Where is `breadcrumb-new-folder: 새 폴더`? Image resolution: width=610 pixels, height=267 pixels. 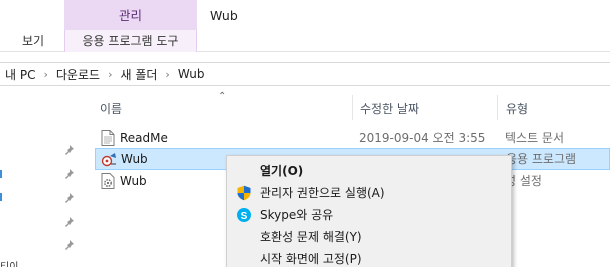 breadcrumb-new-folder: 새 폴더 is located at coordinates (138, 74).